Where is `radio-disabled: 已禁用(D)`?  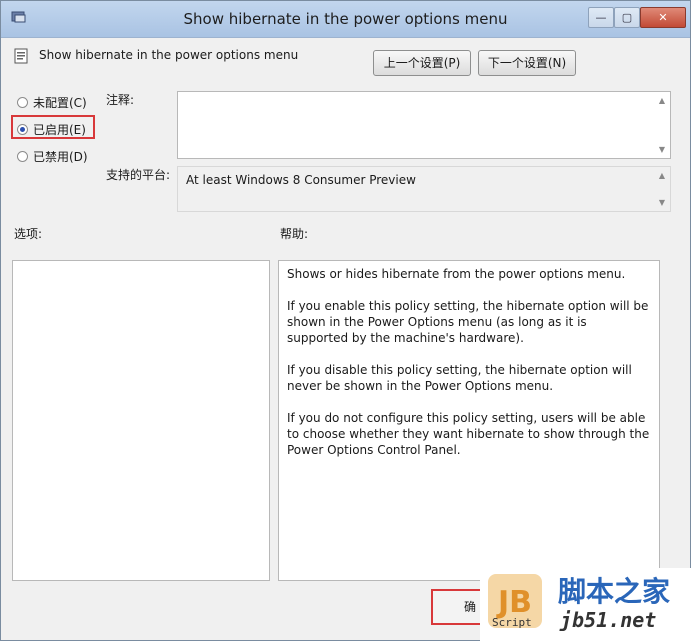 radio-disabled: 已禁用(D) is located at coordinates (52, 156).